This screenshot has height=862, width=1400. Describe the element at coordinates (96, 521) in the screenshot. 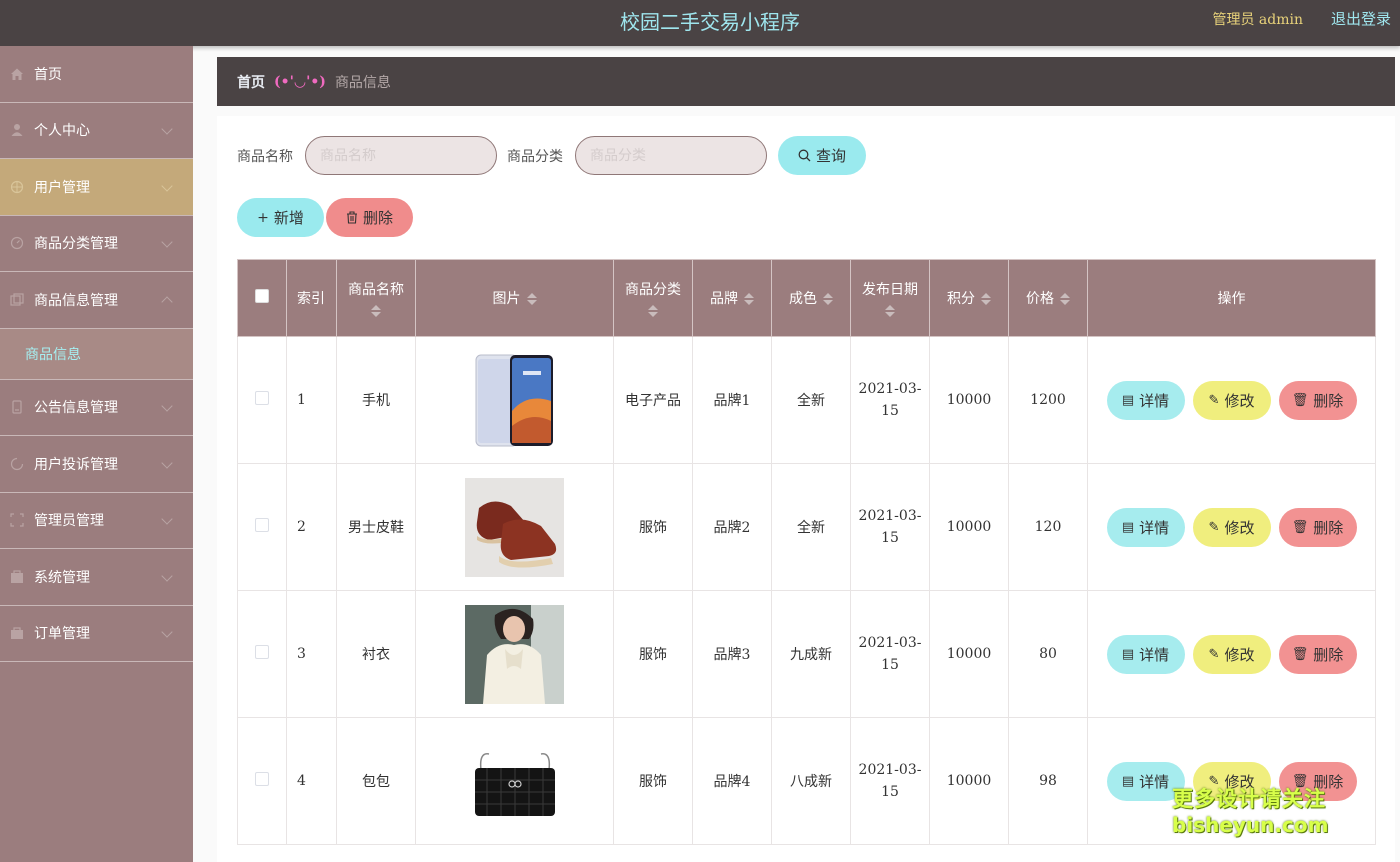

I see `sidebar-item-admin: 管理员管理` at that location.